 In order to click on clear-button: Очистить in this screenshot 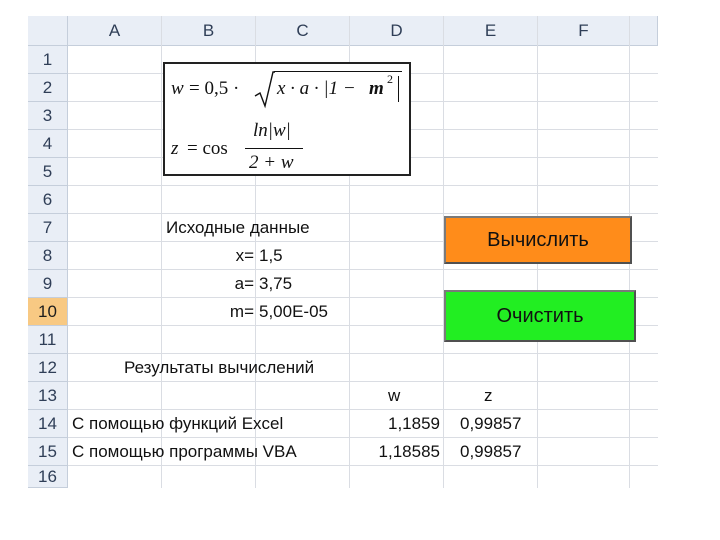, I will do `click(540, 316)`.